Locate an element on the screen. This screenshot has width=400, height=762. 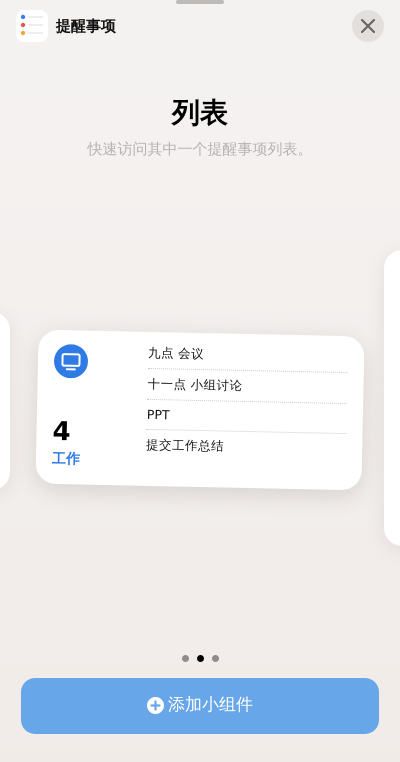
reminder-item: 九点 会议 is located at coordinates (248, 354).